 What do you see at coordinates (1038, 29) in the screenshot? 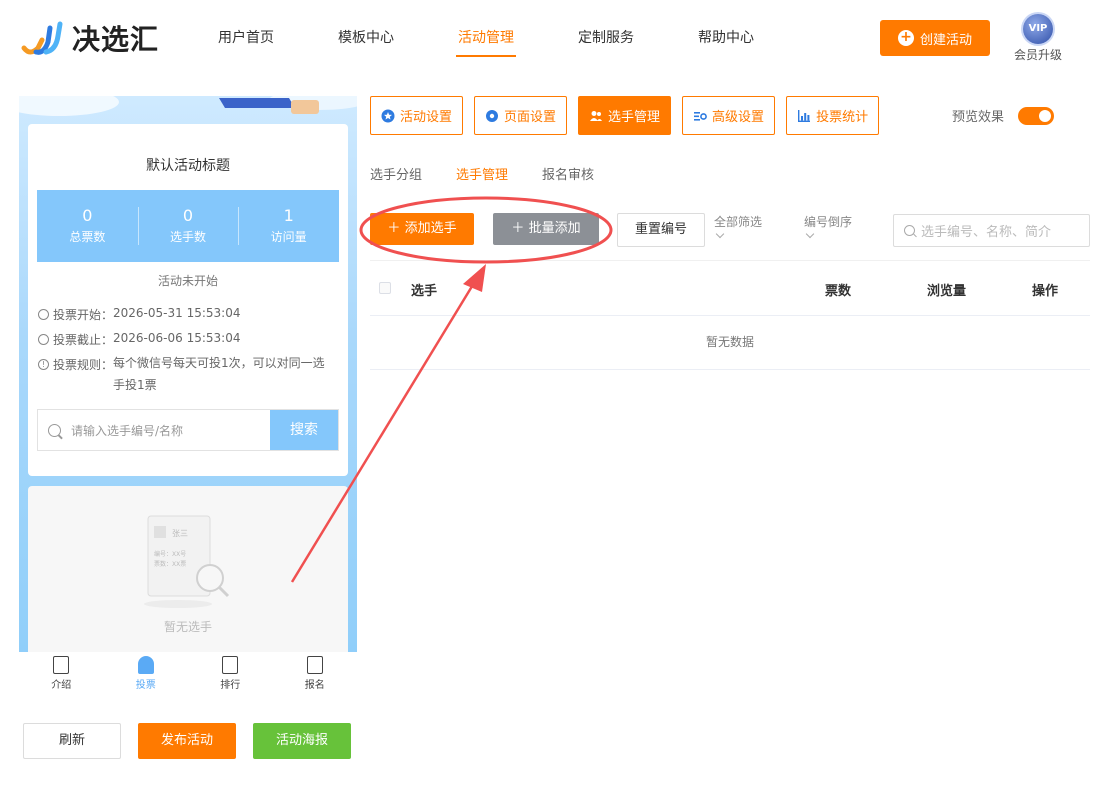
I see `vip-badge-icon: VIP` at bounding box center [1038, 29].